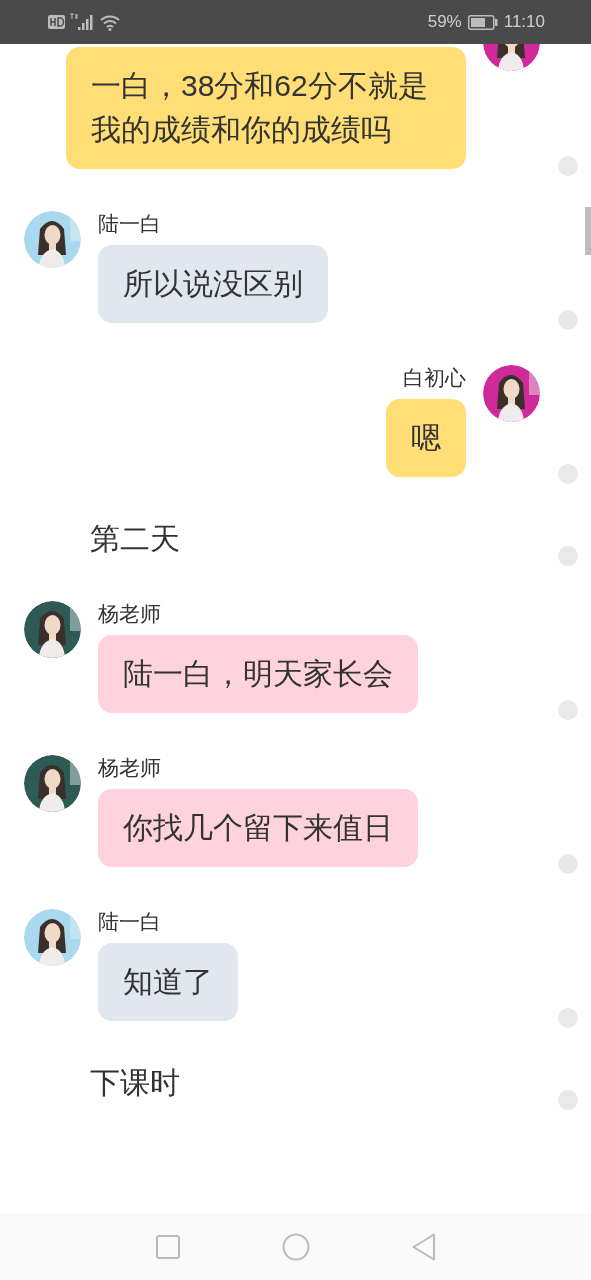 The height and width of the screenshot is (1280, 591). I want to click on clock: 11:10, so click(524, 22).